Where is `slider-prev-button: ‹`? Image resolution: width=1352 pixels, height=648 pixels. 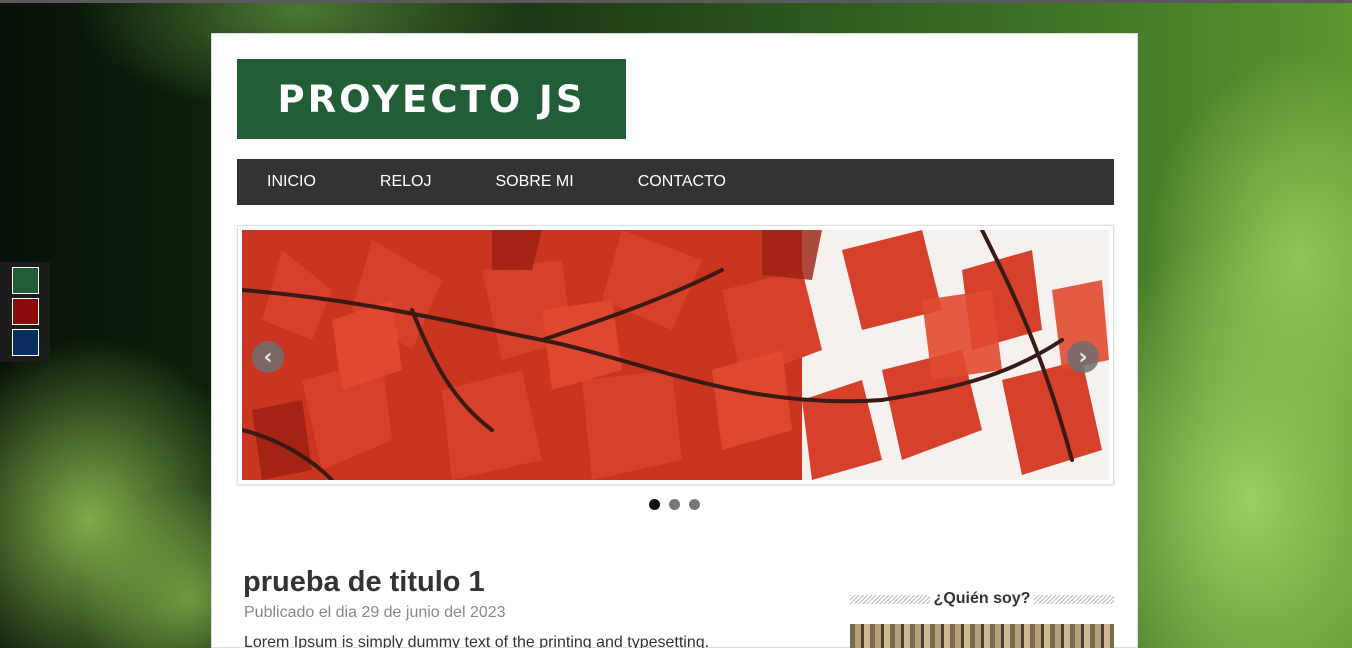
slider-prev-button: ‹ is located at coordinates (268, 357).